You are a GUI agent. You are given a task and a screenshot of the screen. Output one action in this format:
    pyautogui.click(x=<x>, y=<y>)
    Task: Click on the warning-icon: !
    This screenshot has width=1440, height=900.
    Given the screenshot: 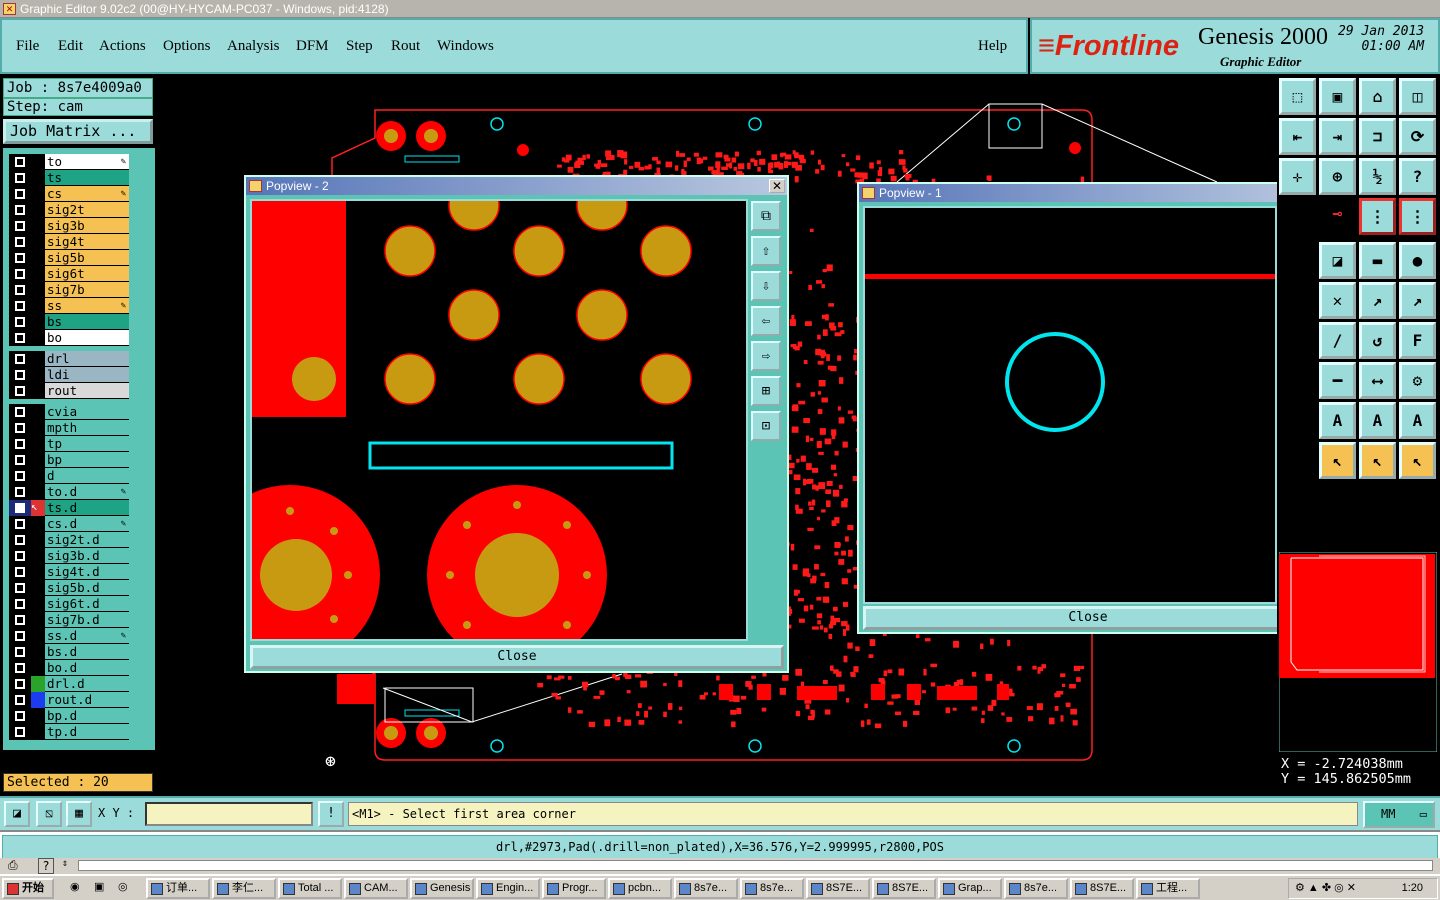 What is the action you would take?
    pyautogui.click(x=331, y=814)
    